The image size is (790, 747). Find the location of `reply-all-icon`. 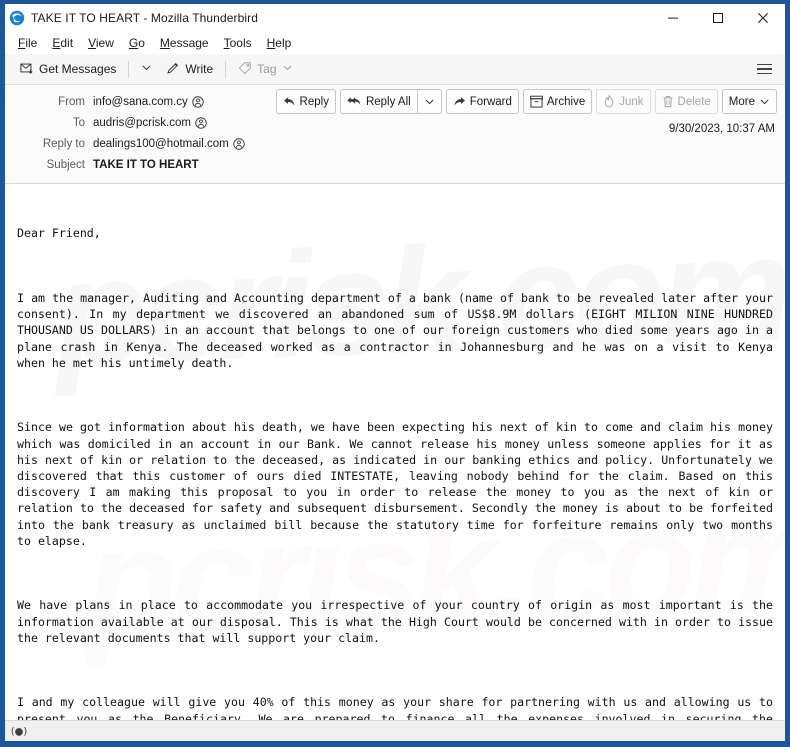

reply-all-icon is located at coordinates (354, 101).